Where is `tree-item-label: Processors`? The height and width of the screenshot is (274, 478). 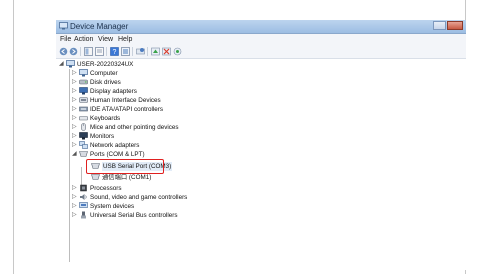
tree-item-label: Processors is located at coordinates (106, 188).